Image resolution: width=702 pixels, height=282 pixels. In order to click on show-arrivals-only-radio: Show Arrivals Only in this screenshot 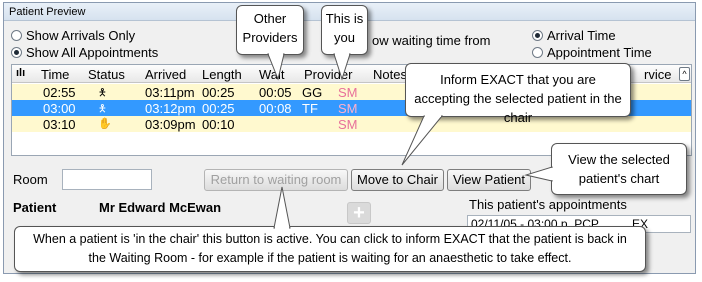, I will do `click(73, 35)`.